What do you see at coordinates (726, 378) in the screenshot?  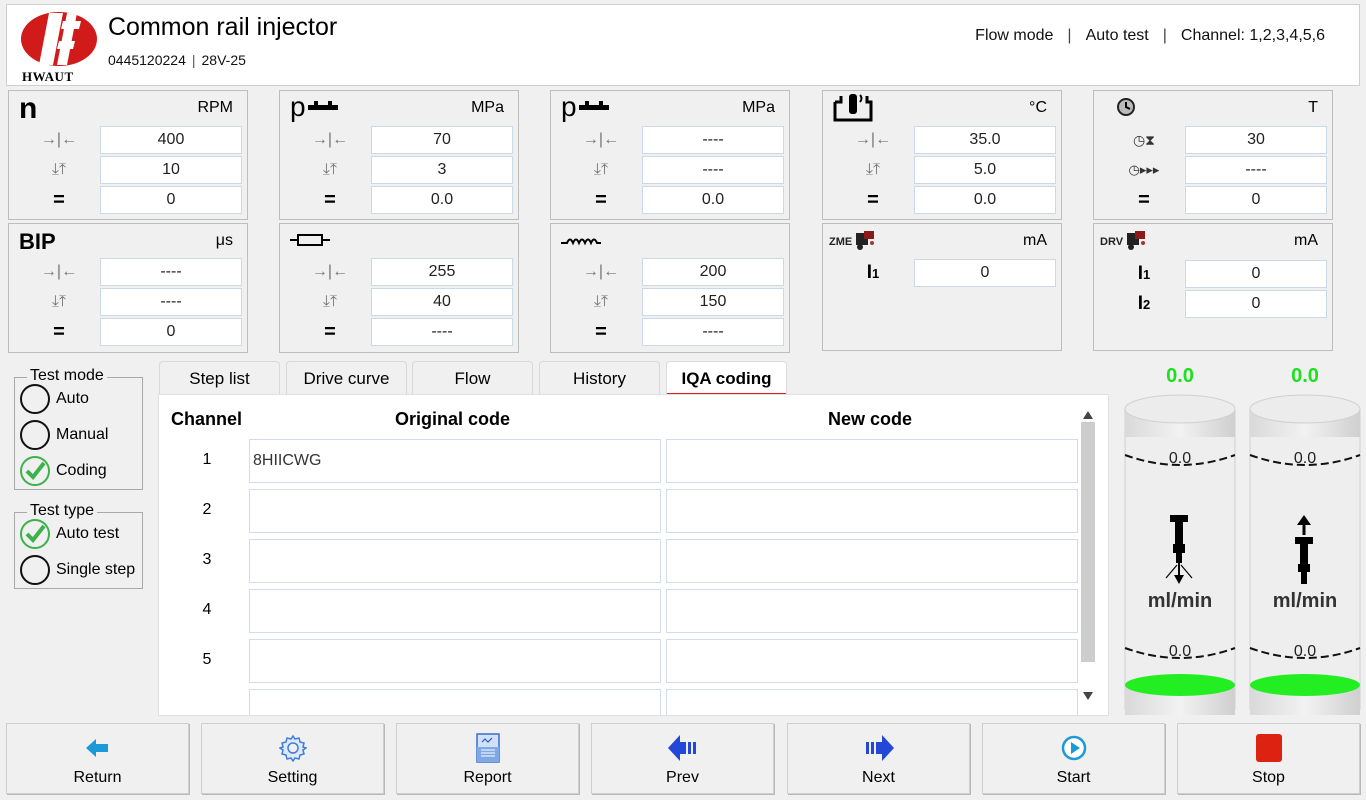 I see `tab-iqa-coding: IQA coding` at bounding box center [726, 378].